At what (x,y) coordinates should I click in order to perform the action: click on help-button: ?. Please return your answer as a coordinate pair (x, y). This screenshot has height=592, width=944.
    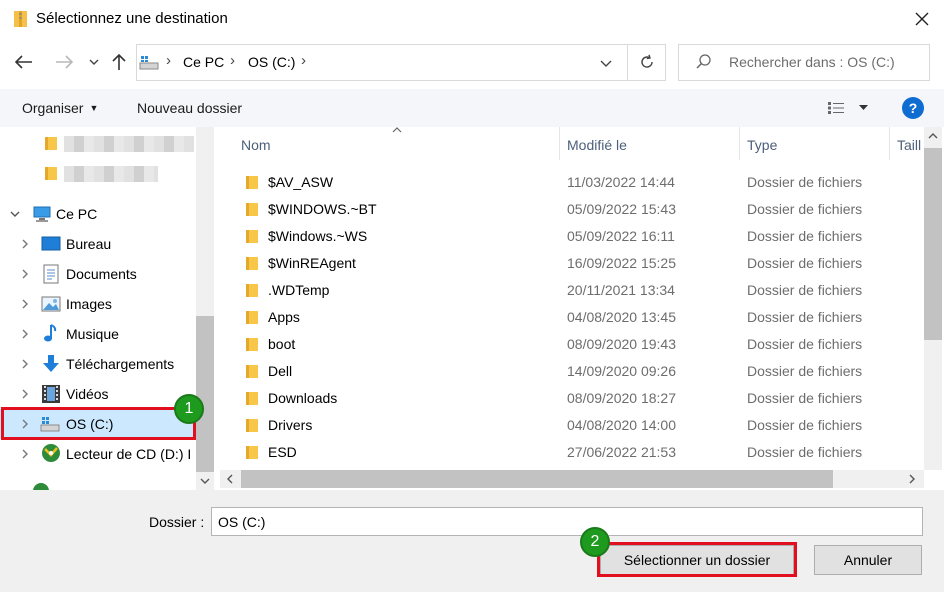
    Looking at the image, I should click on (913, 108).